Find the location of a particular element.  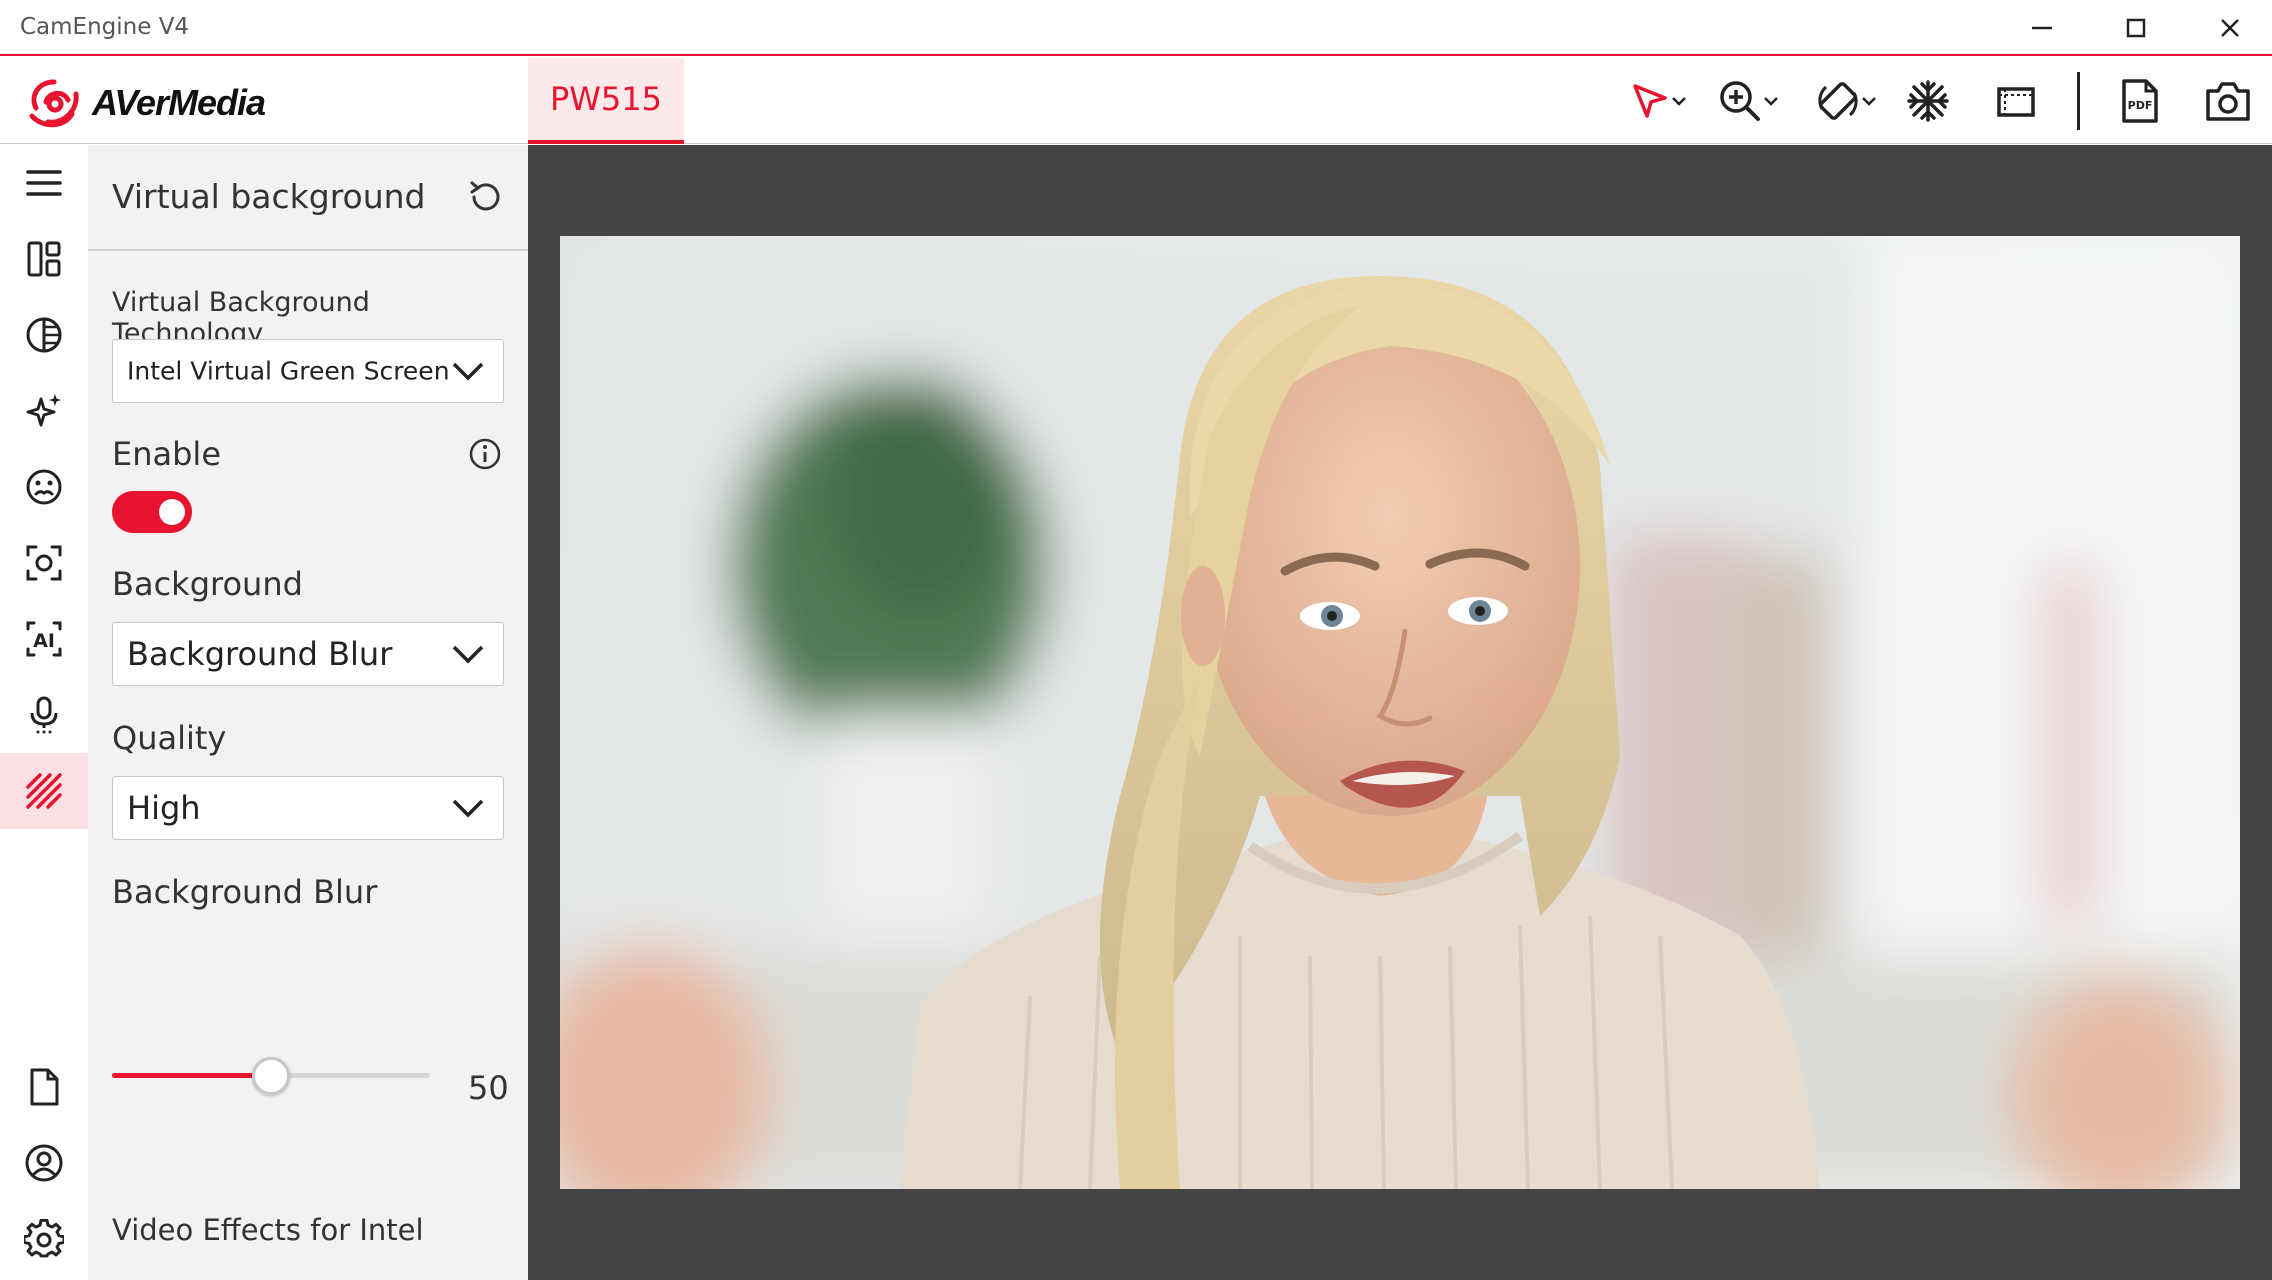

freeze-tool is located at coordinates (1928, 101).